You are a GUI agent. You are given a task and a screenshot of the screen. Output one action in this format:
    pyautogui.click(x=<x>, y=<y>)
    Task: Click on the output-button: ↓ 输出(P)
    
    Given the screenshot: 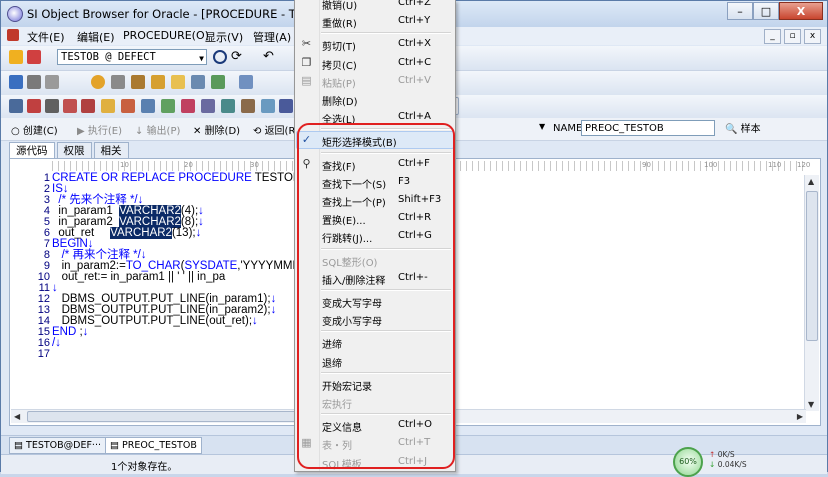 What is the action you would take?
    pyautogui.click(x=157, y=129)
    